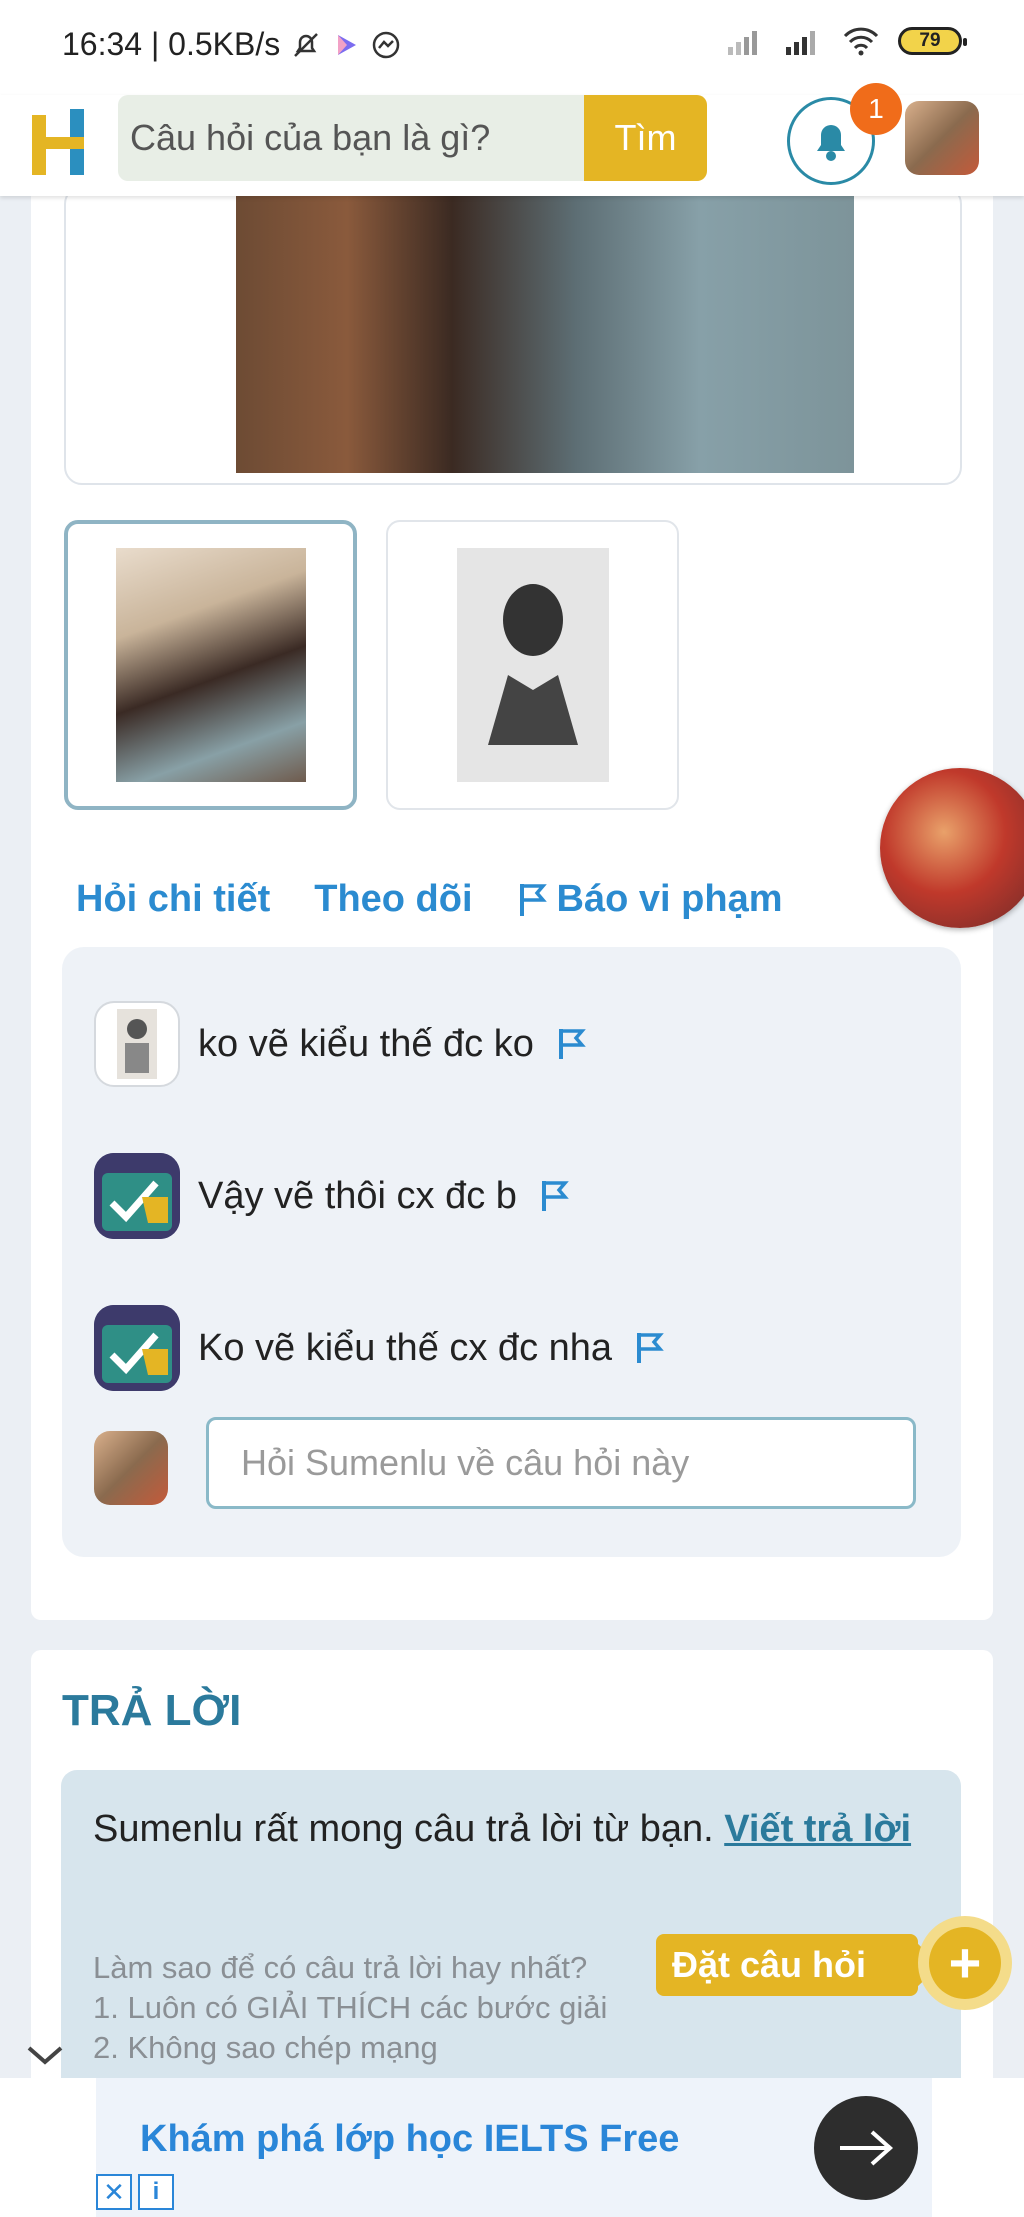 This screenshot has height=2217, width=1024. I want to click on follow-link: Theo dõi, so click(393, 899).